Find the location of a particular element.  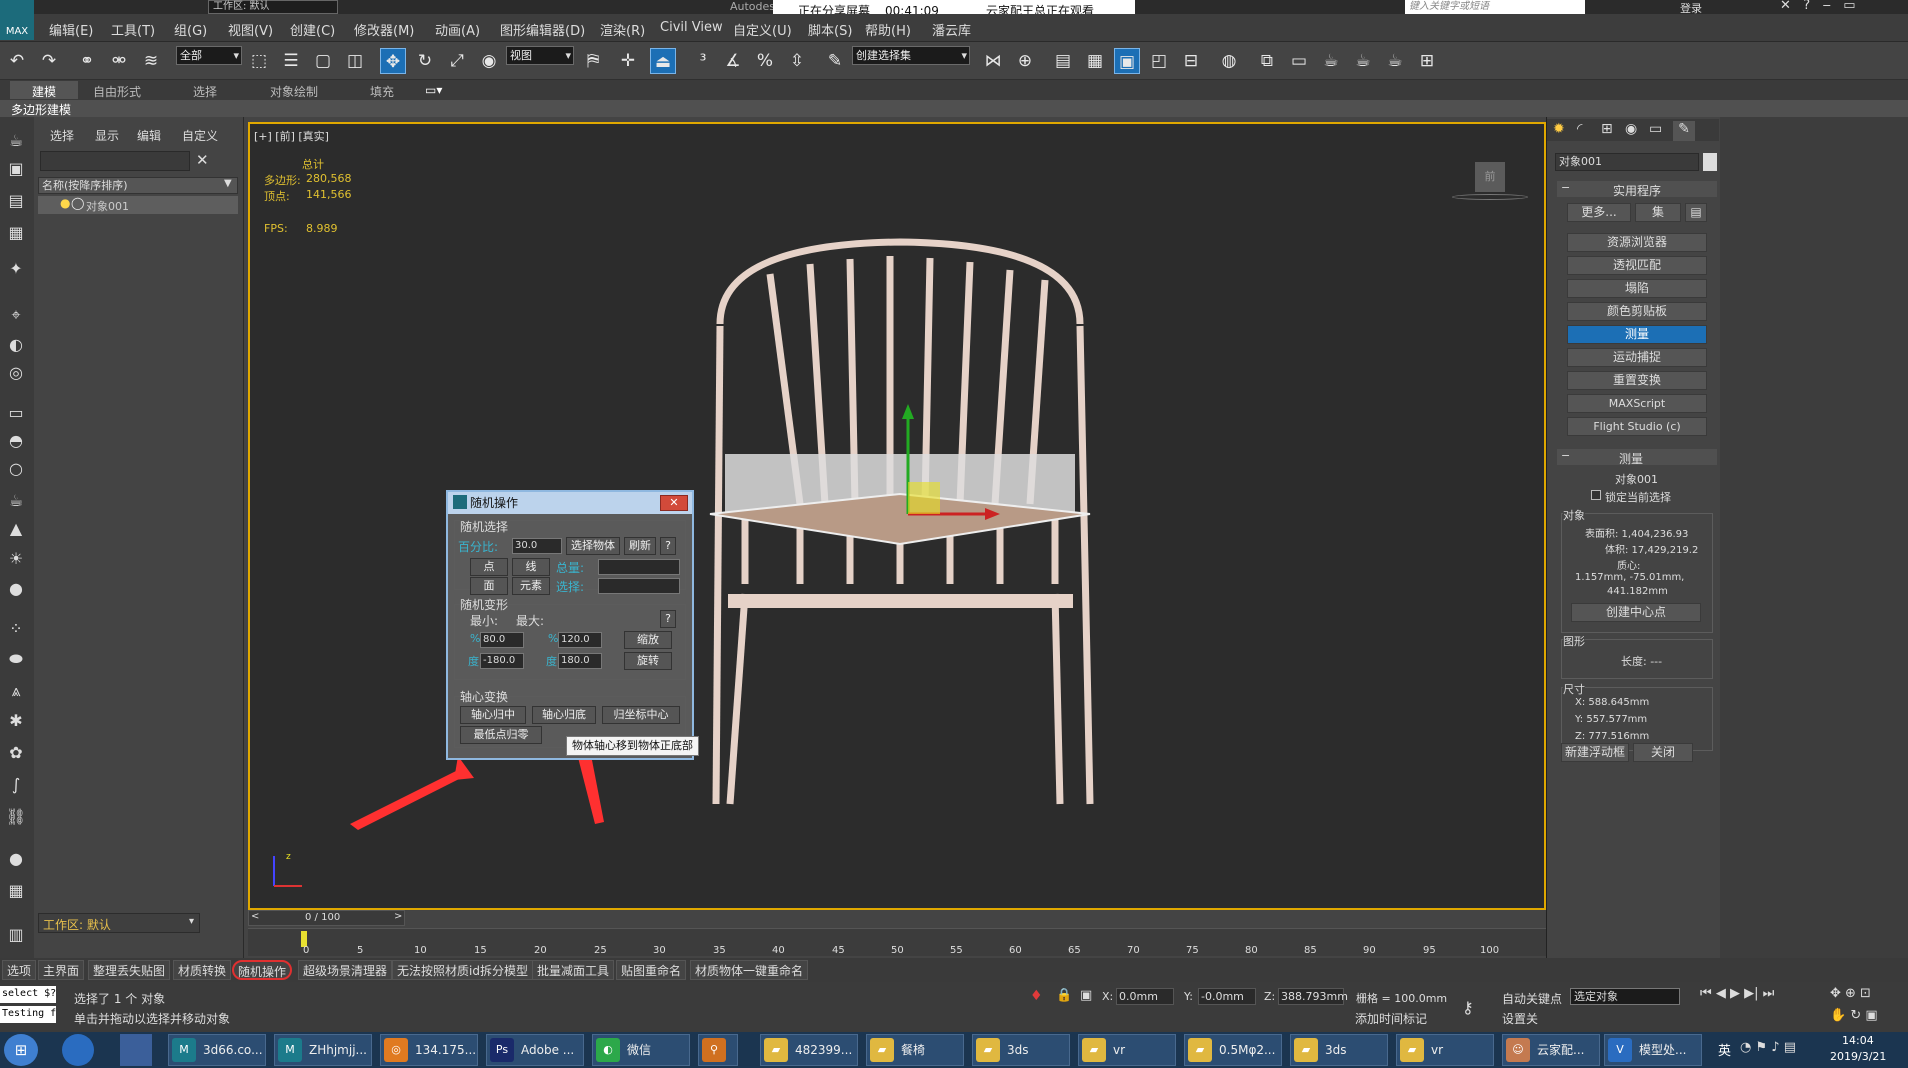

script-tab-rename-objects: 材质物体一键重命名 is located at coordinates (749, 970).